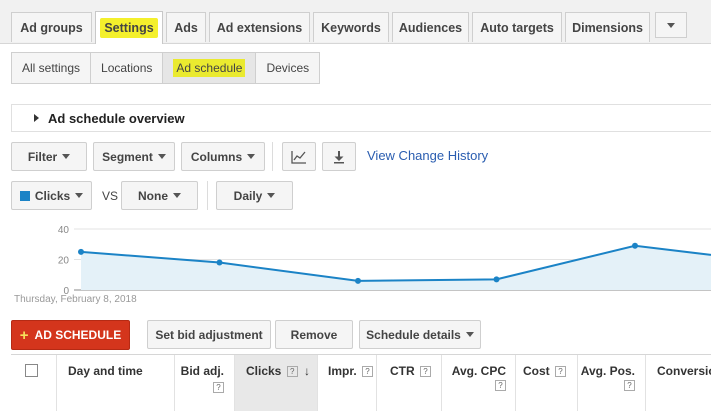  What do you see at coordinates (347, 383) in the screenshot?
I see `col-impr: Impr. ?` at bounding box center [347, 383].